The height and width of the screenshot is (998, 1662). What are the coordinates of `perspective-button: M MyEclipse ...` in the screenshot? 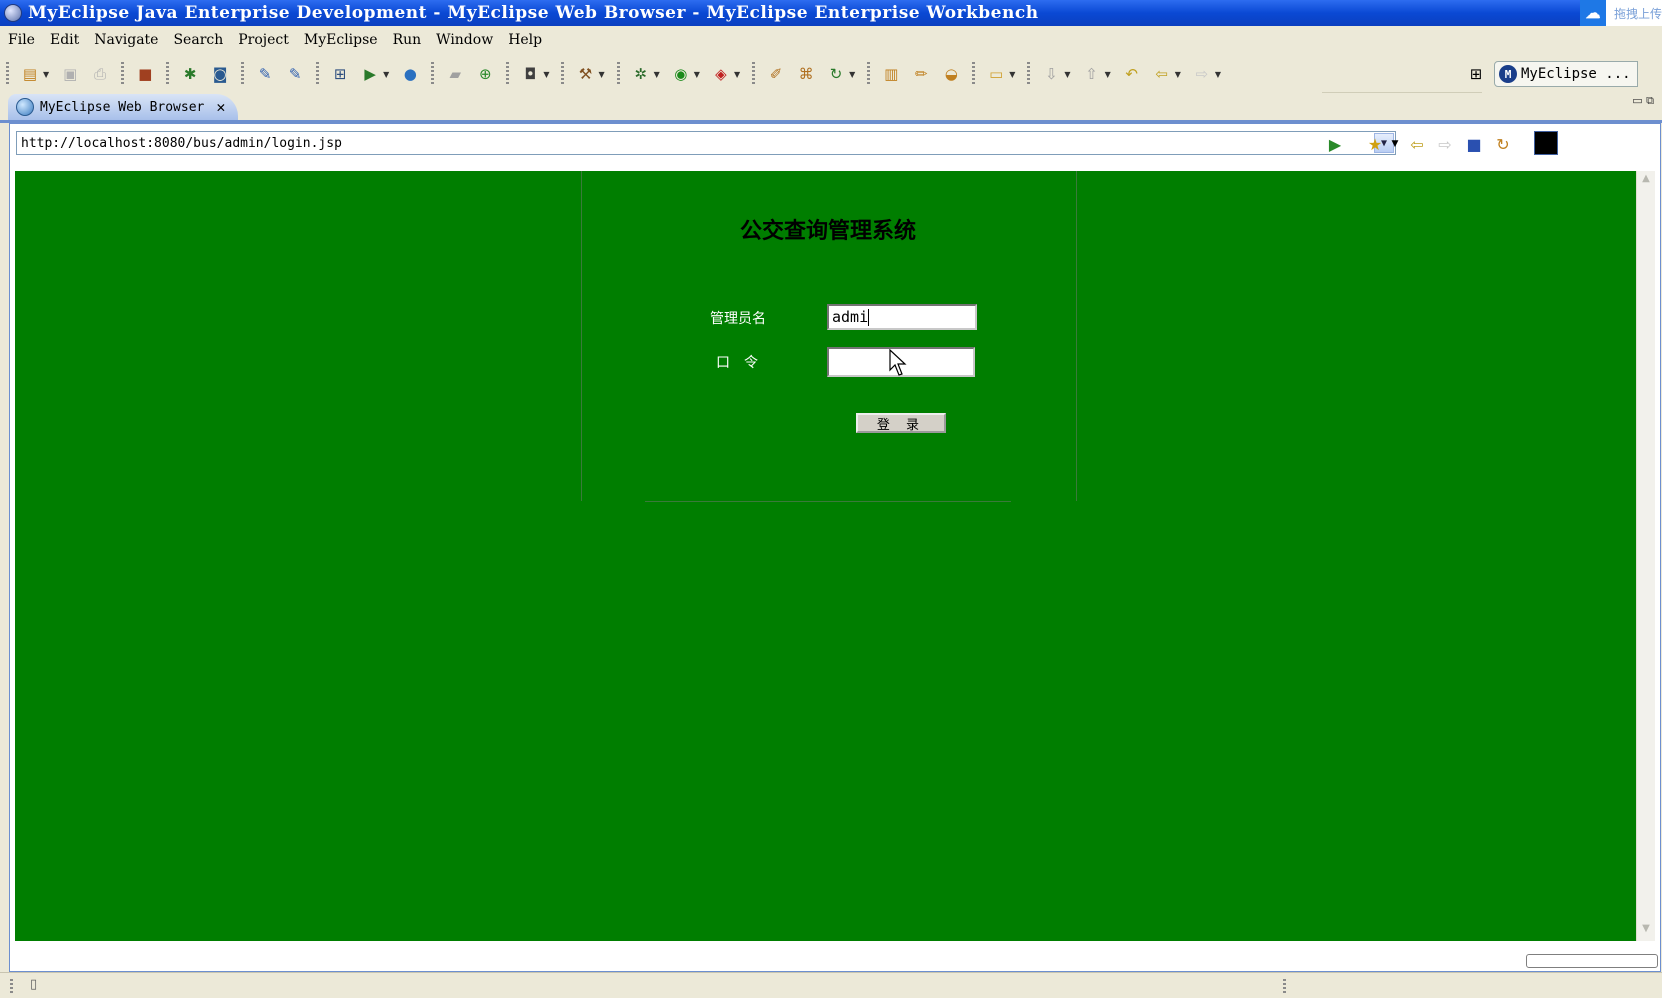 It's located at (1566, 74).